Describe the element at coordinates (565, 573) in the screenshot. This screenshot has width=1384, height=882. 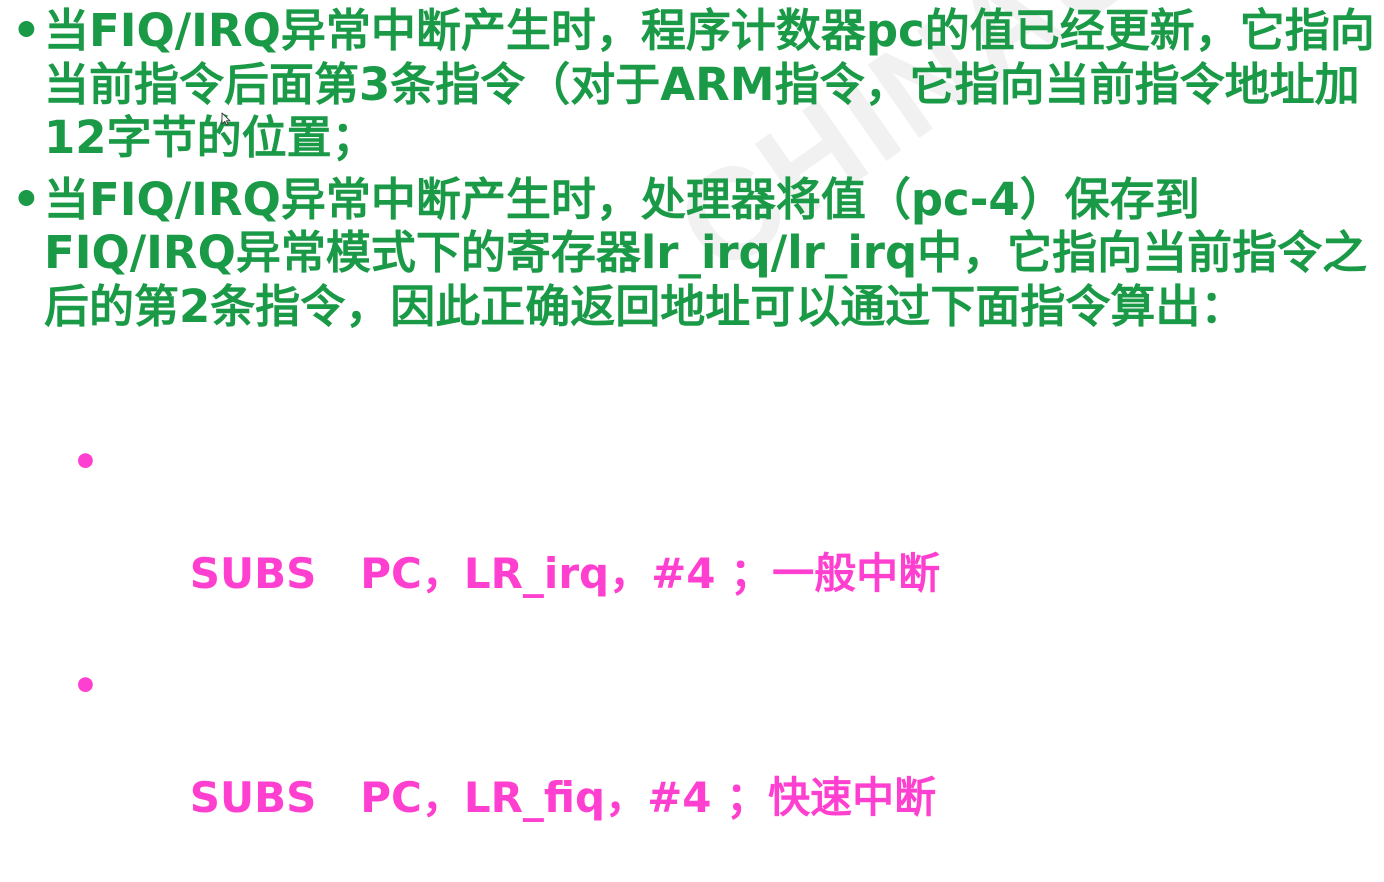
I see `code-line-text: SUBS PC，LR_irq，#4 ；一般中断` at that location.